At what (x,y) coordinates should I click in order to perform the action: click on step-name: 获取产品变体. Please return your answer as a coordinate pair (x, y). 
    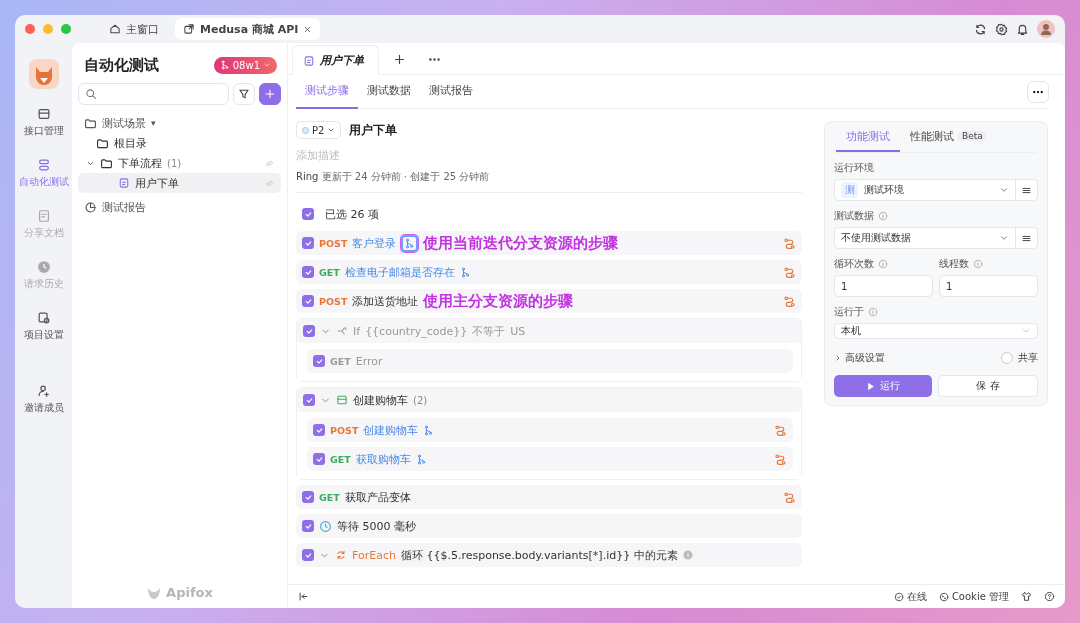
    Looking at the image, I should click on (377, 497).